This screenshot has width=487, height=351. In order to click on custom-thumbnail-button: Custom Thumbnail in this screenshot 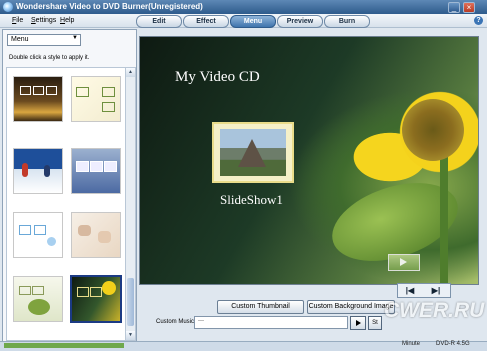, I will do `click(260, 307)`.